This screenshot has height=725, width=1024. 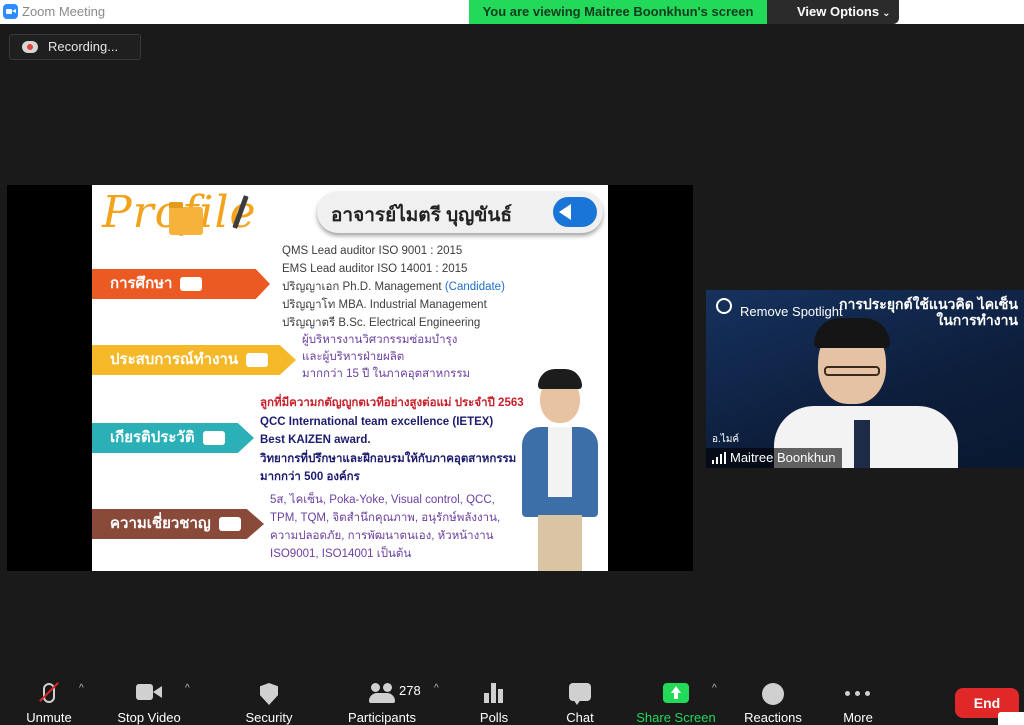 I want to click on work-line: ผู้บริหารงานวิศวกรรมซ่อมบำรุง, so click(x=380, y=340).